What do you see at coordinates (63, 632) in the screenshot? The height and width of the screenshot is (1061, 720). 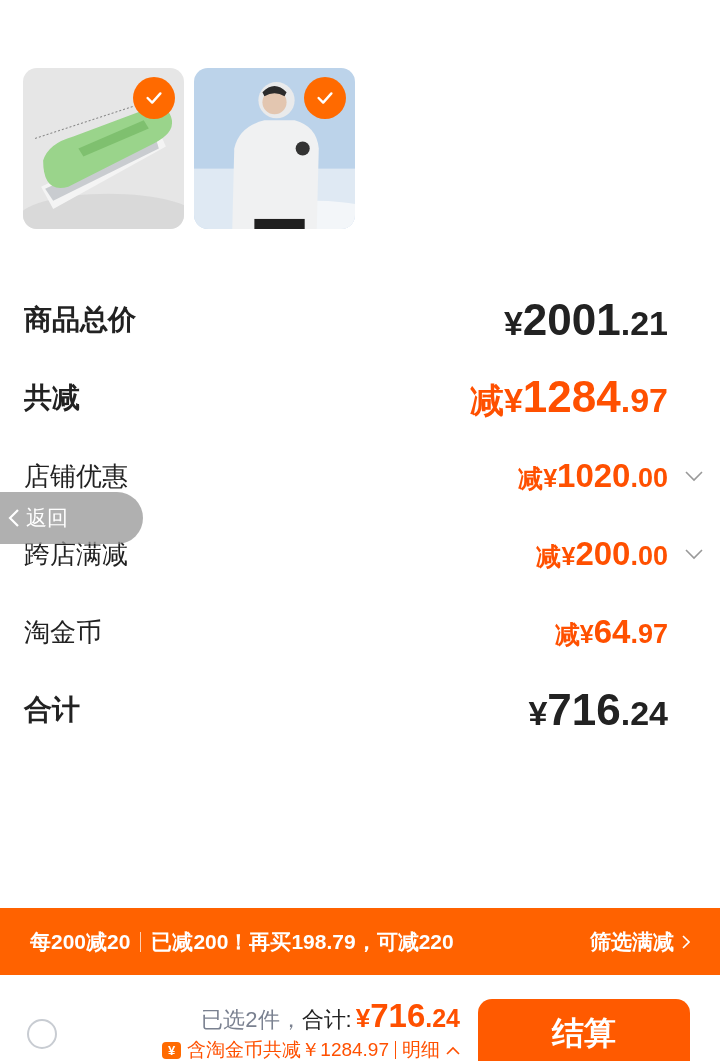 I see `summary-label: 淘金币` at bounding box center [63, 632].